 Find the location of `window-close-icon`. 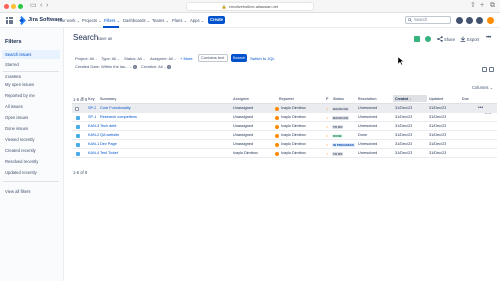

window-close-icon is located at coordinates (6, 6).